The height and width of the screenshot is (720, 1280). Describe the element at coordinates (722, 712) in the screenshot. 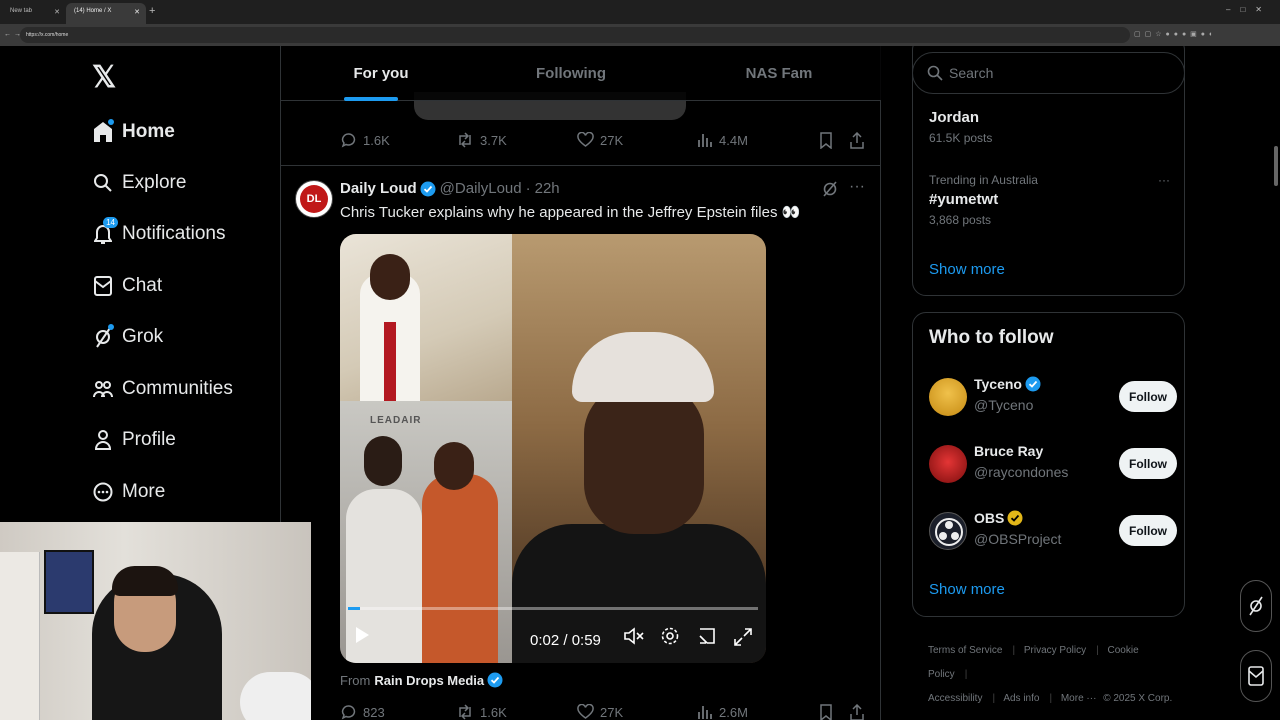

I see `views-button: 2.6M` at that location.